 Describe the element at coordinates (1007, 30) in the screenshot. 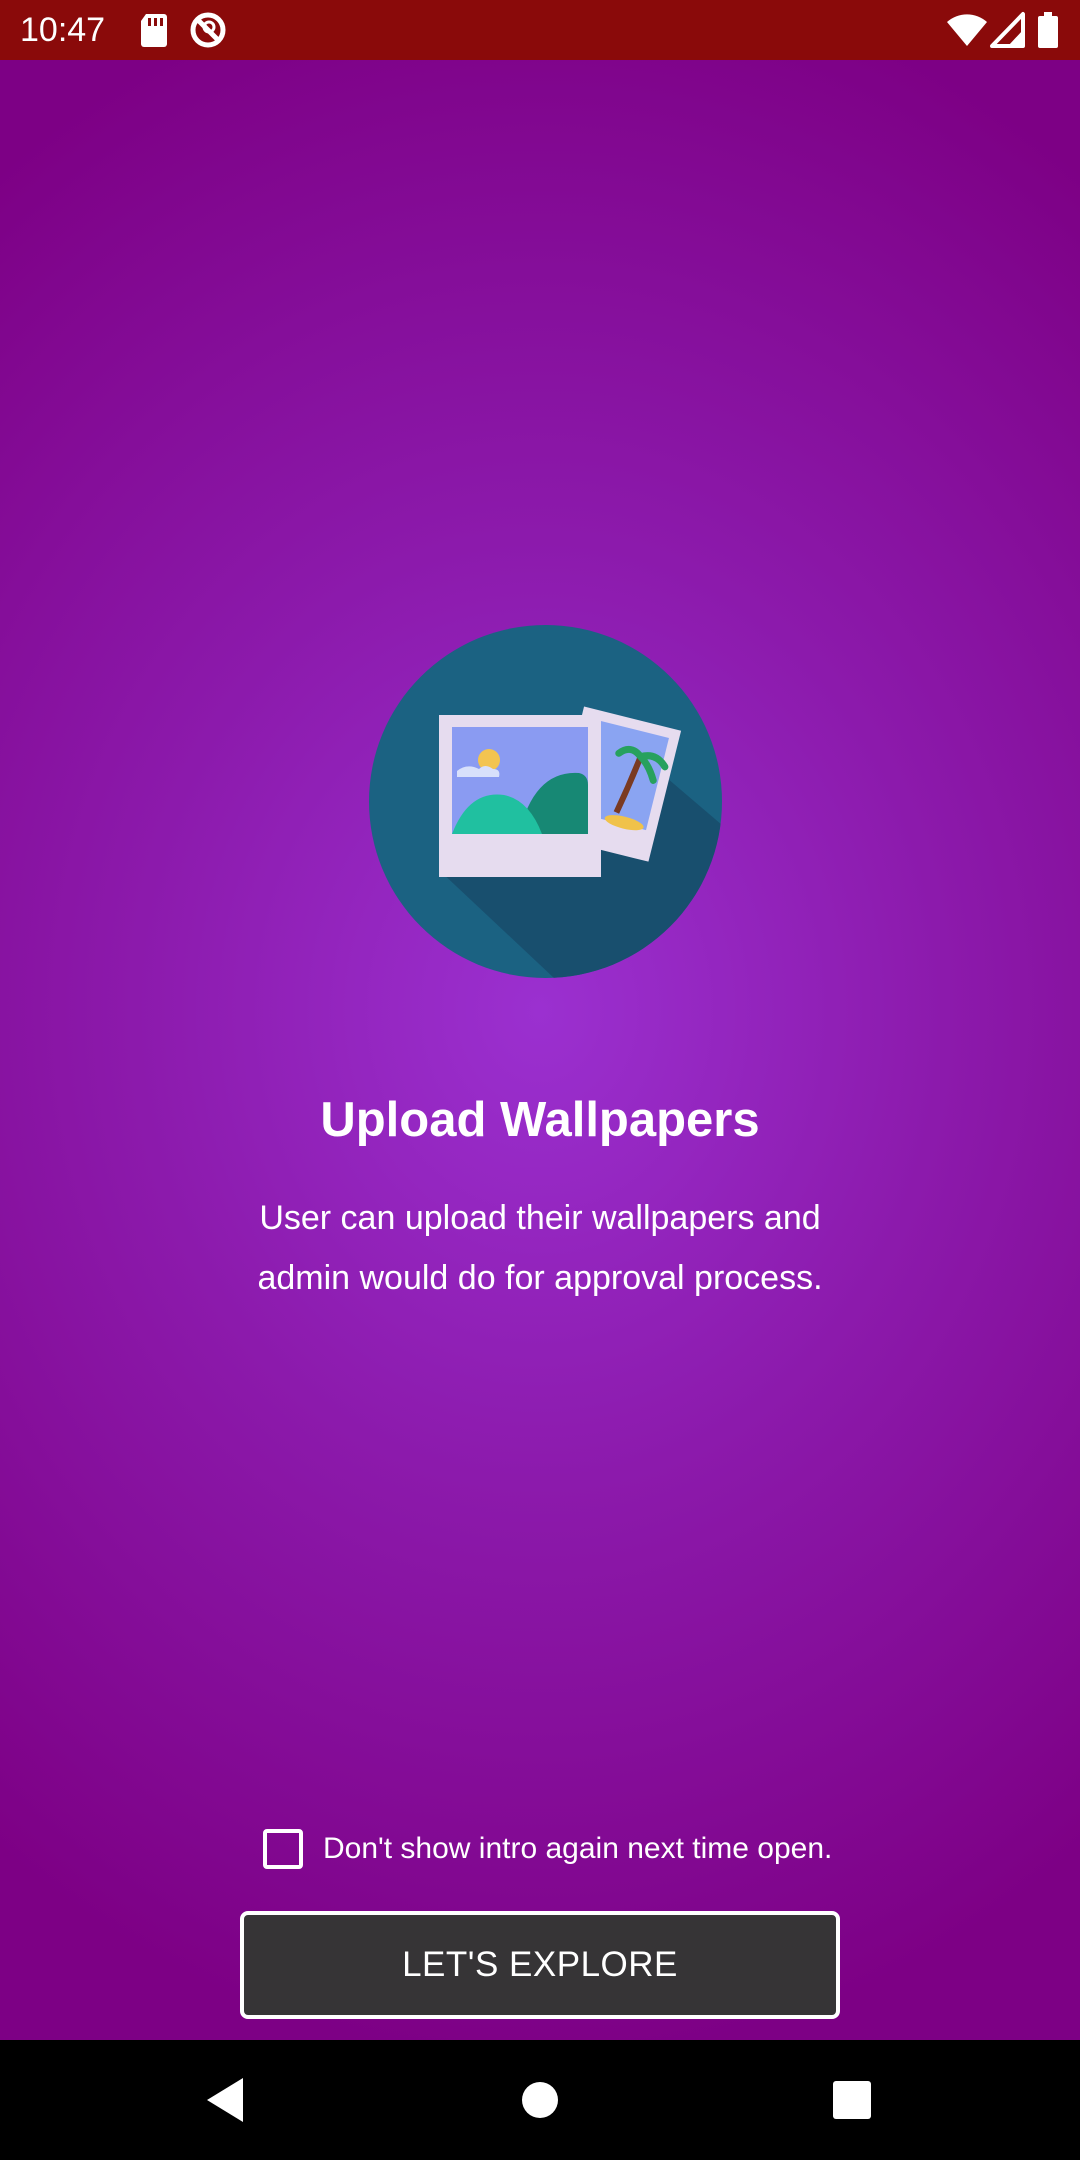

I see `signal-icon` at that location.